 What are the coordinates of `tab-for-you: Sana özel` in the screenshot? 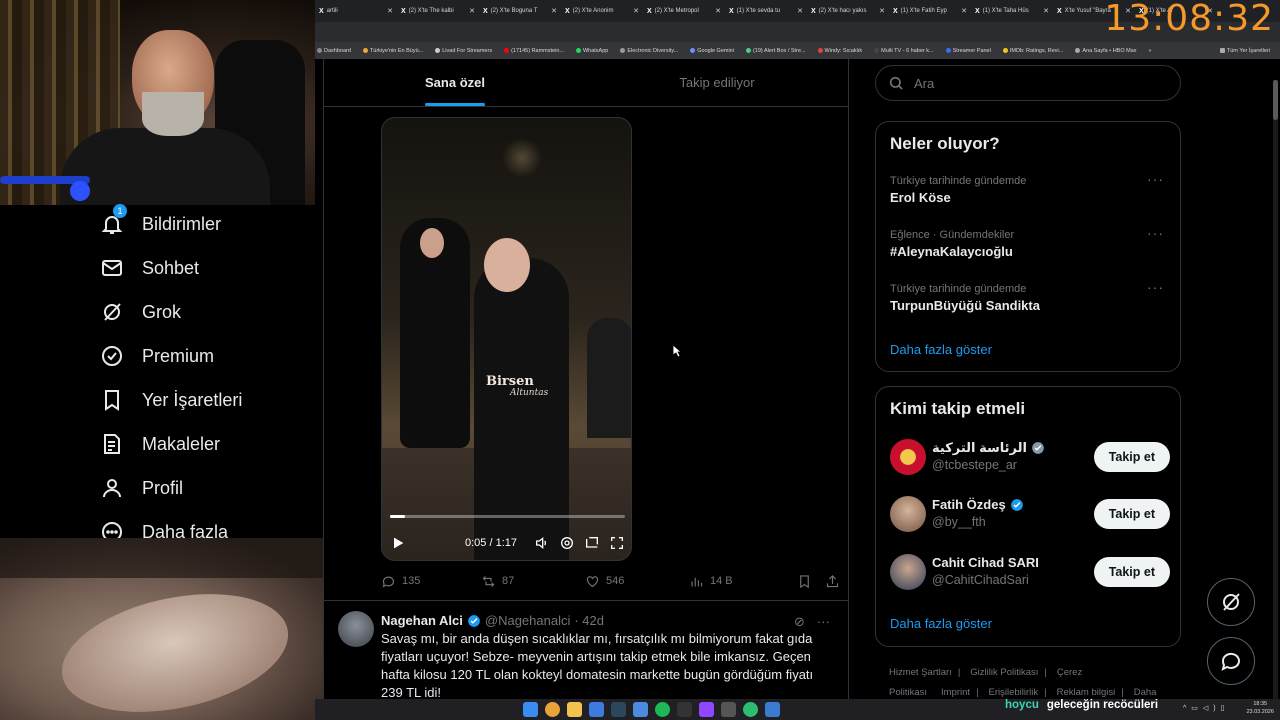 It's located at (455, 82).